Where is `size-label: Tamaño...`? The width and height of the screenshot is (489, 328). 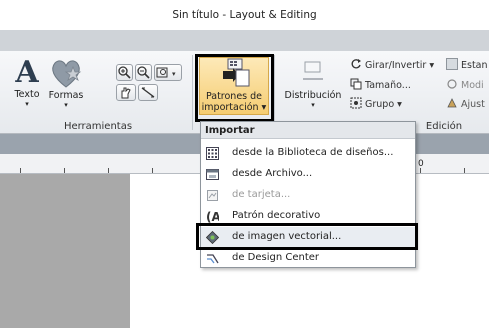 size-label: Tamaño... is located at coordinates (388, 85).